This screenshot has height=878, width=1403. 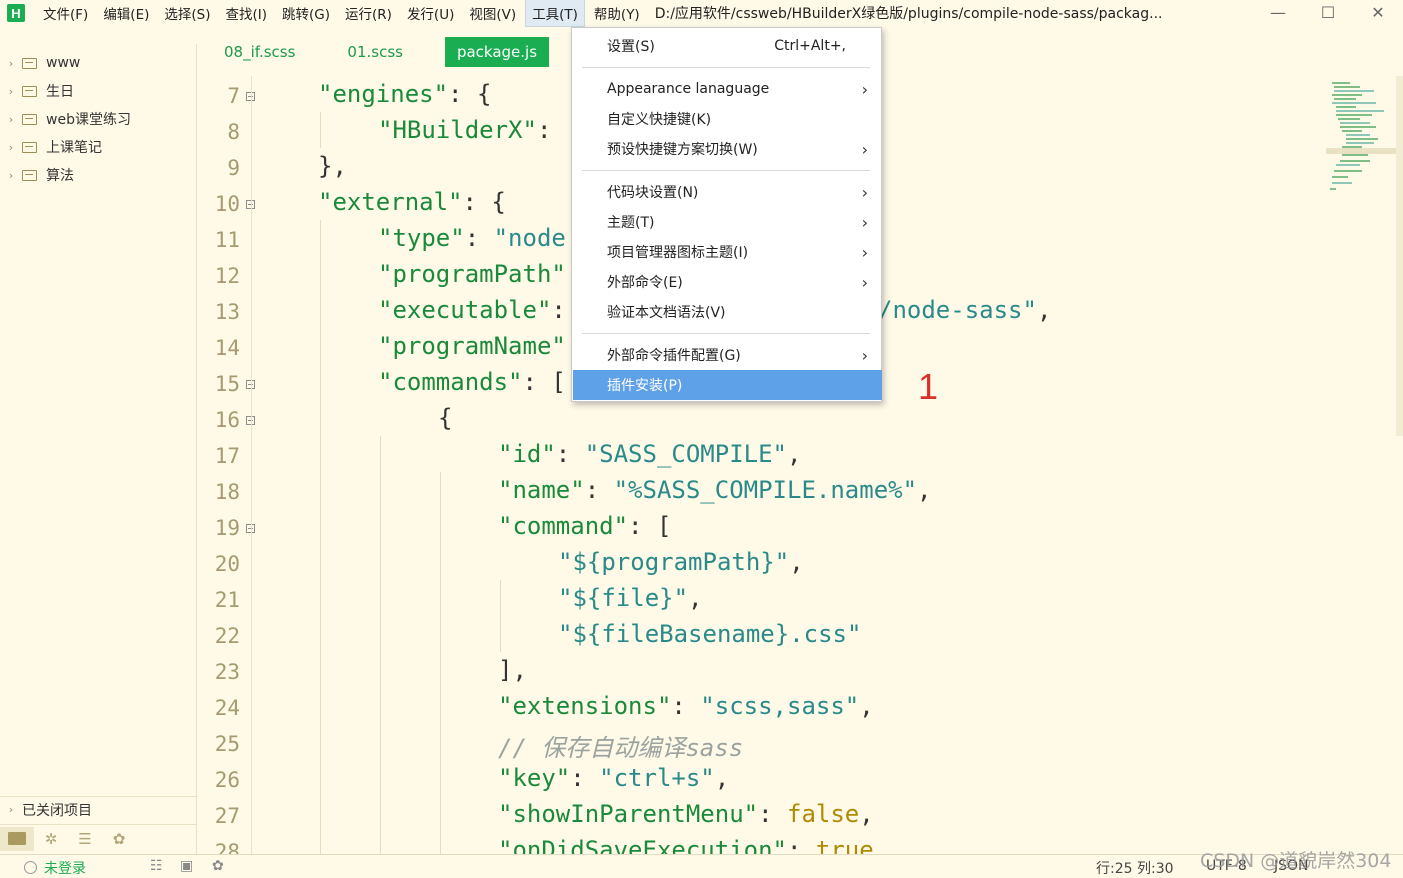 What do you see at coordinates (233, 168) in the screenshot?
I see `line-number: 9` at bounding box center [233, 168].